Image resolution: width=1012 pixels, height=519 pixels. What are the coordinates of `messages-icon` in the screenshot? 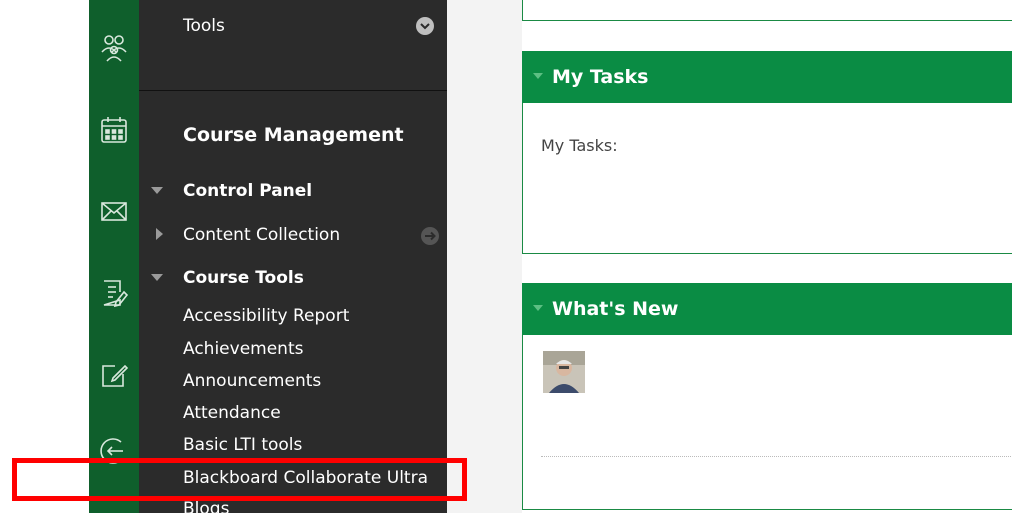 It's located at (114, 211).